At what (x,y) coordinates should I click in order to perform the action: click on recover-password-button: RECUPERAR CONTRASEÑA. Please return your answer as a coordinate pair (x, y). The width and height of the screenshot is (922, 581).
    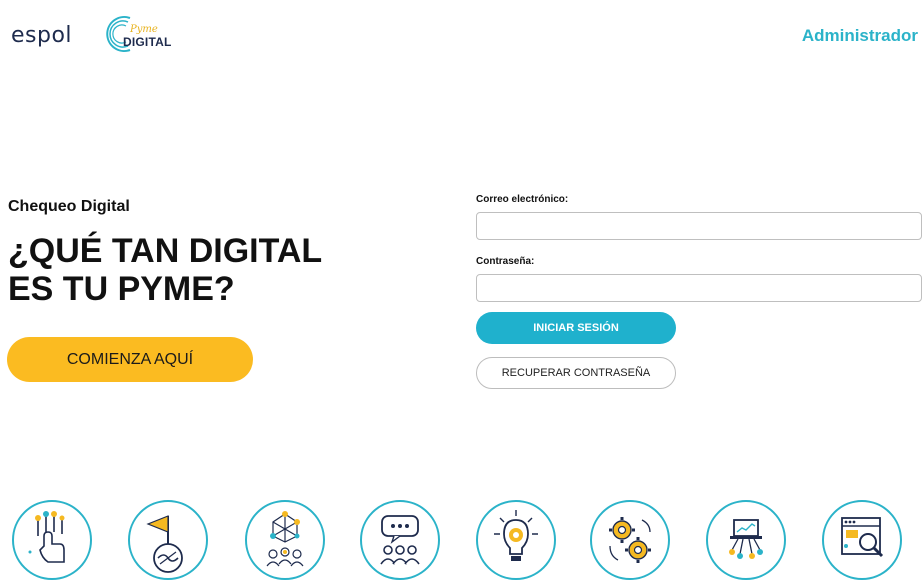
    Looking at the image, I should click on (576, 373).